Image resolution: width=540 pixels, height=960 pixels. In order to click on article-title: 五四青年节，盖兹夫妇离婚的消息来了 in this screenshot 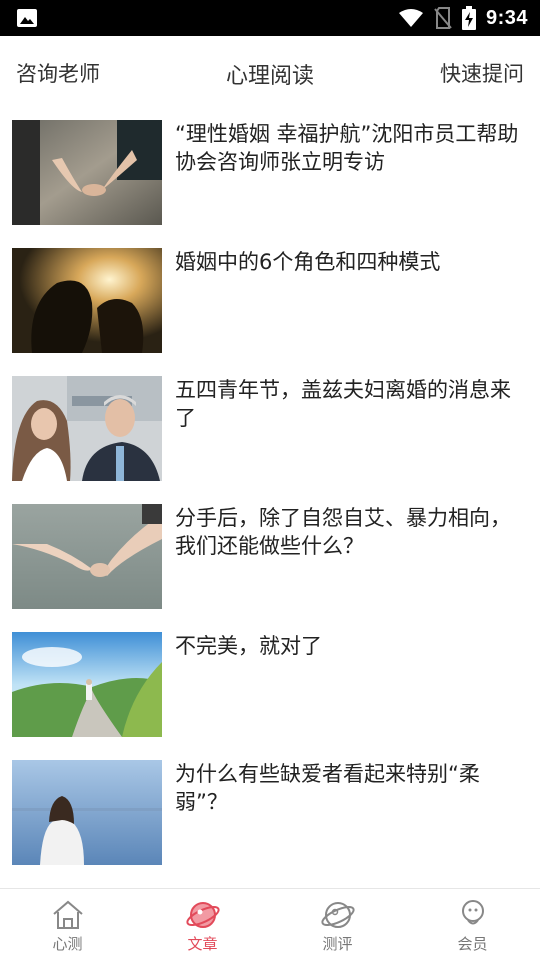, I will do `click(343, 404)`.